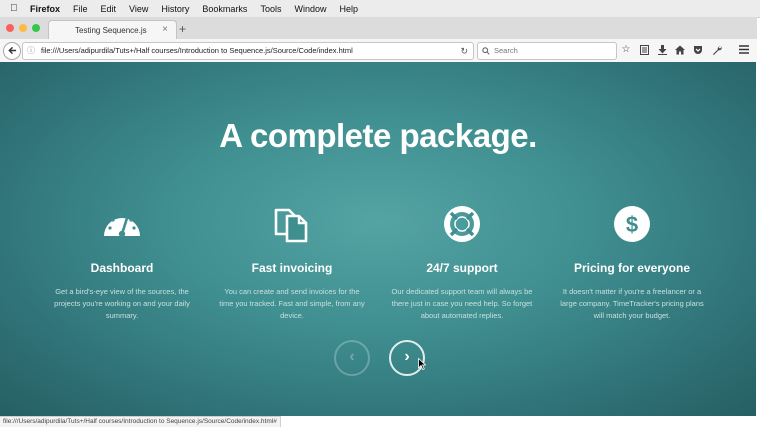 The image size is (760, 427). I want to click on back-button, so click(12, 51).